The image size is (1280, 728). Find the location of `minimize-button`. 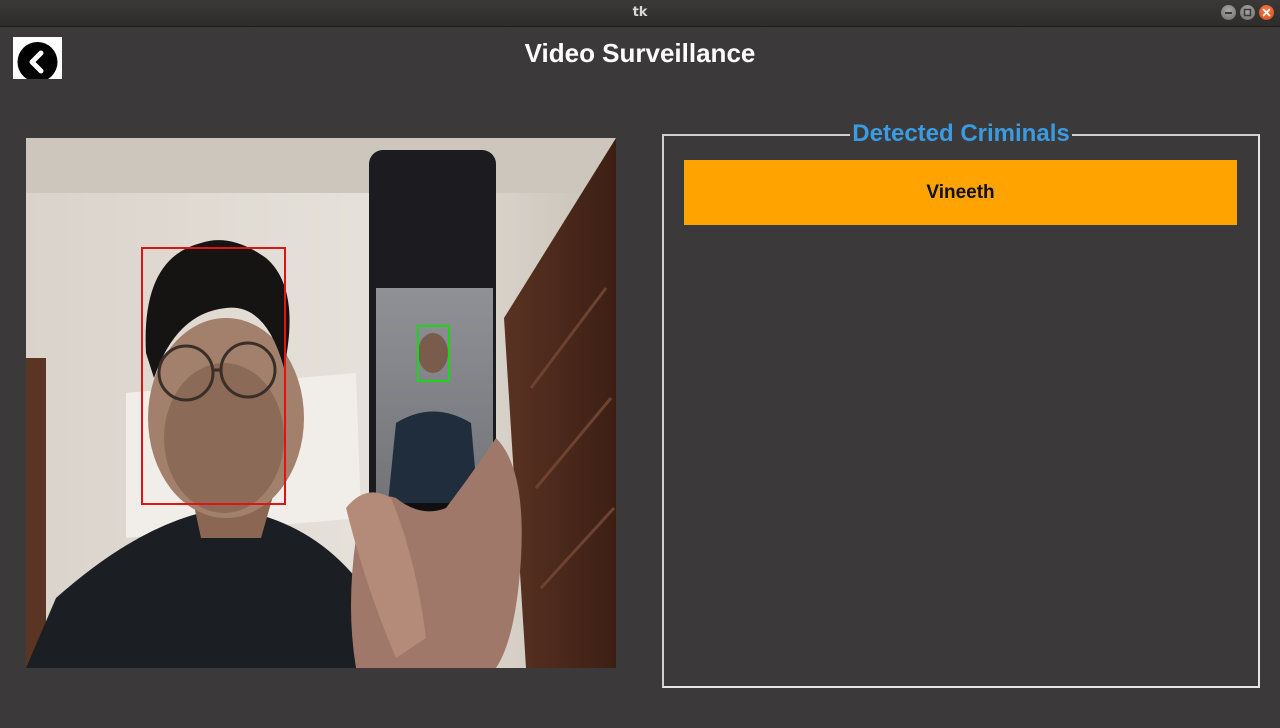

minimize-button is located at coordinates (1228, 12).